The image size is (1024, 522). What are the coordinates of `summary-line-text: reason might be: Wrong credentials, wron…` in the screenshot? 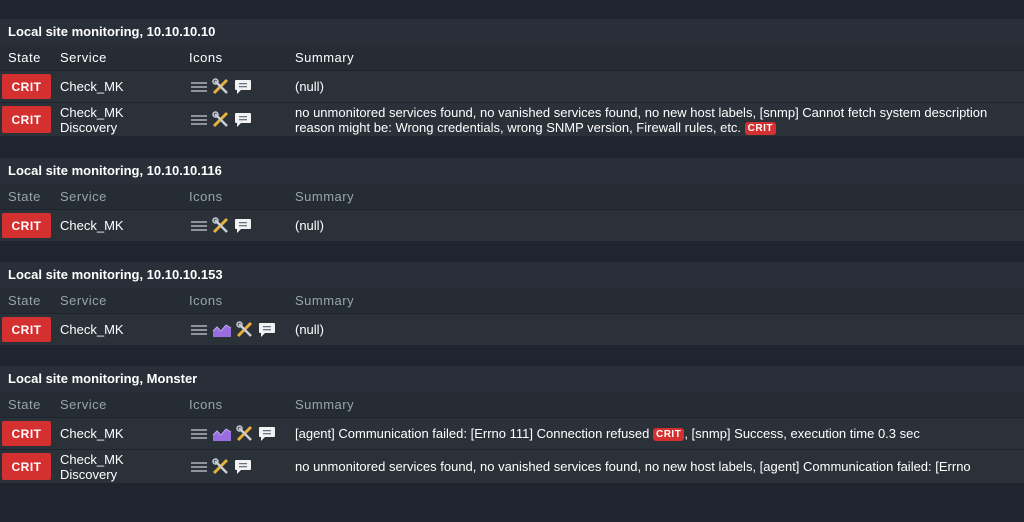 It's located at (518, 127).